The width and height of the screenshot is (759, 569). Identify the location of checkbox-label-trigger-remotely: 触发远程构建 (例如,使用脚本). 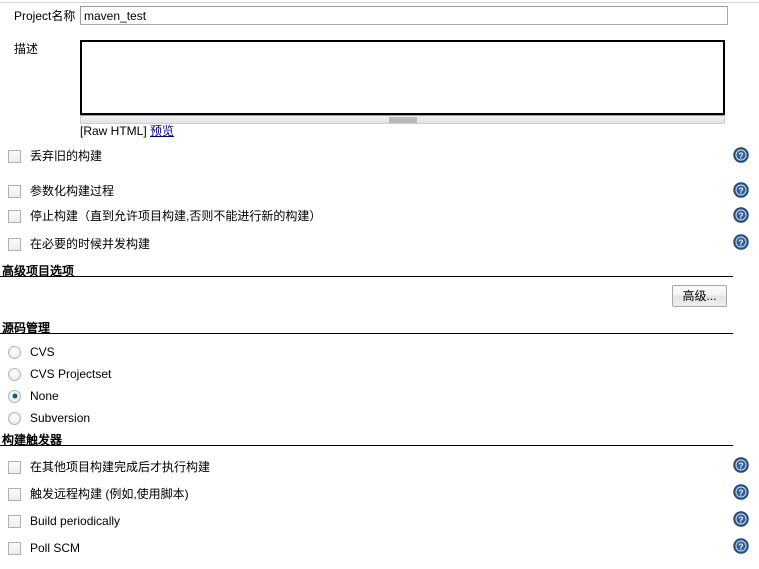
(109, 494).